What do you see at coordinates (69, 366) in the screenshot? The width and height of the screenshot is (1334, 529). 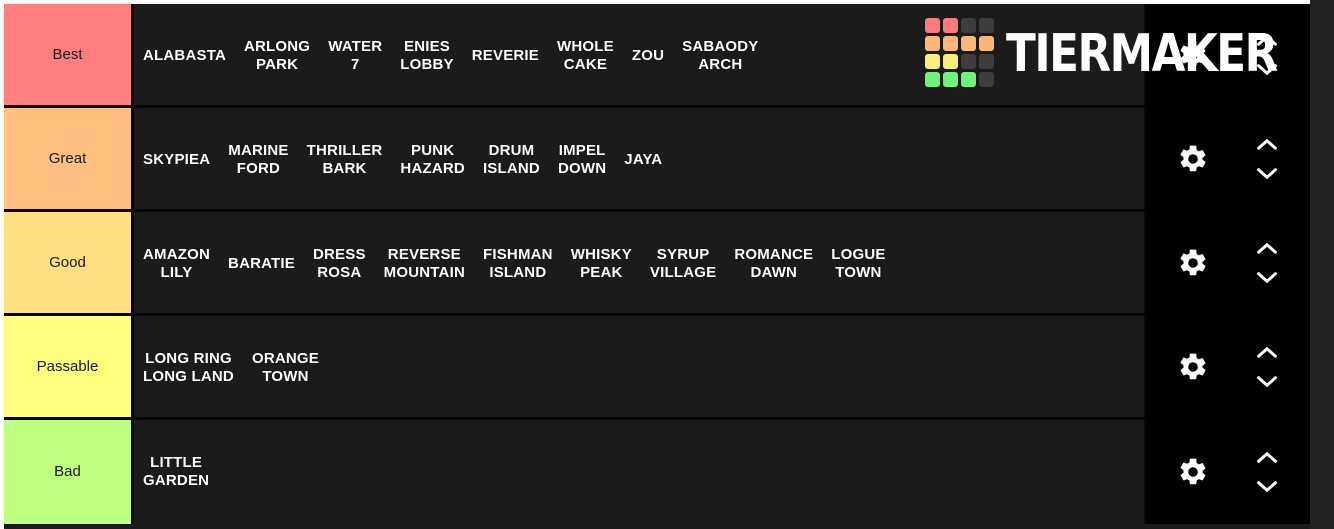 I see `tier-label-passable: Passable` at bounding box center [69, 366].